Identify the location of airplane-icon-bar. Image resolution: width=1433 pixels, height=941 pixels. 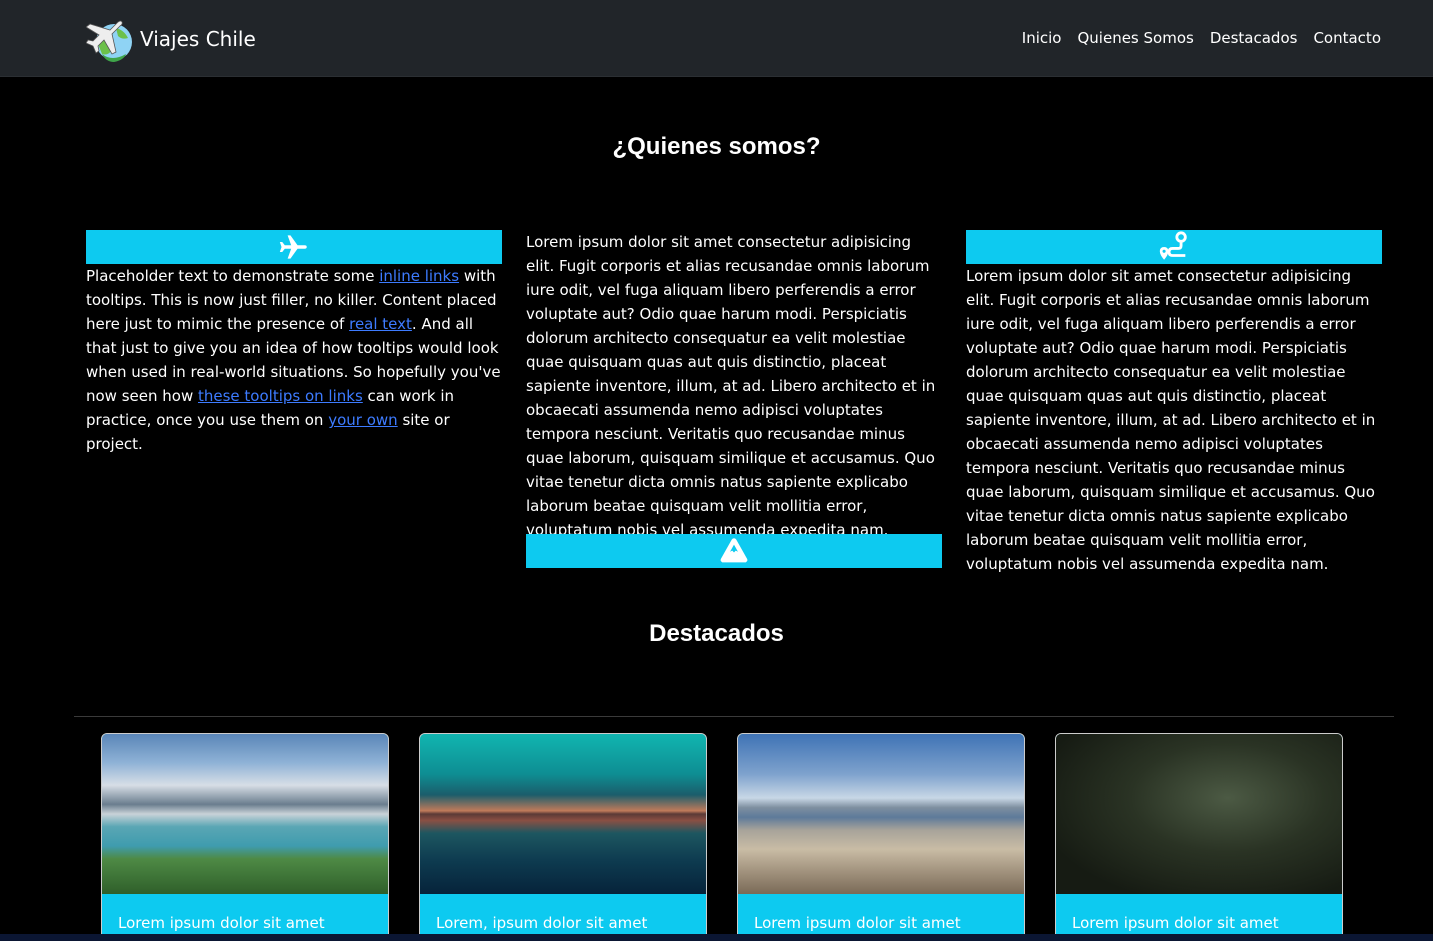
(294, 247).